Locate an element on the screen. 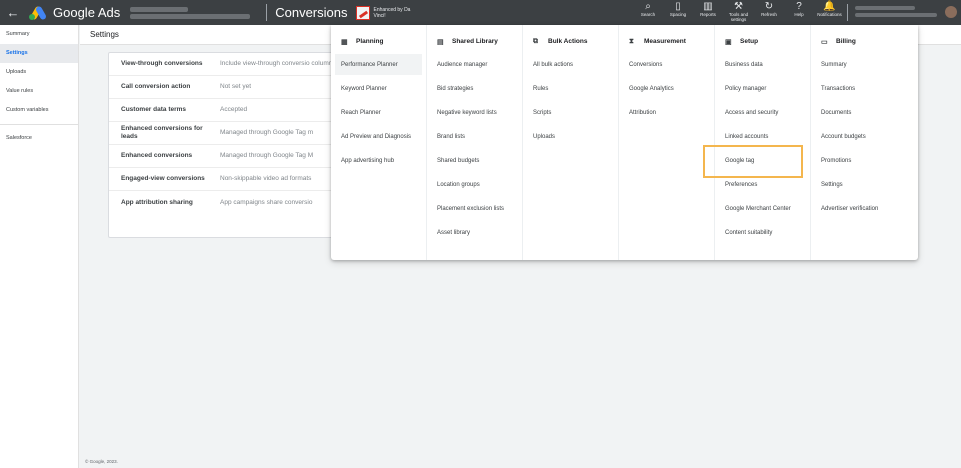  menu-item-uploads: Uploads is located at coordinates (570, 136).